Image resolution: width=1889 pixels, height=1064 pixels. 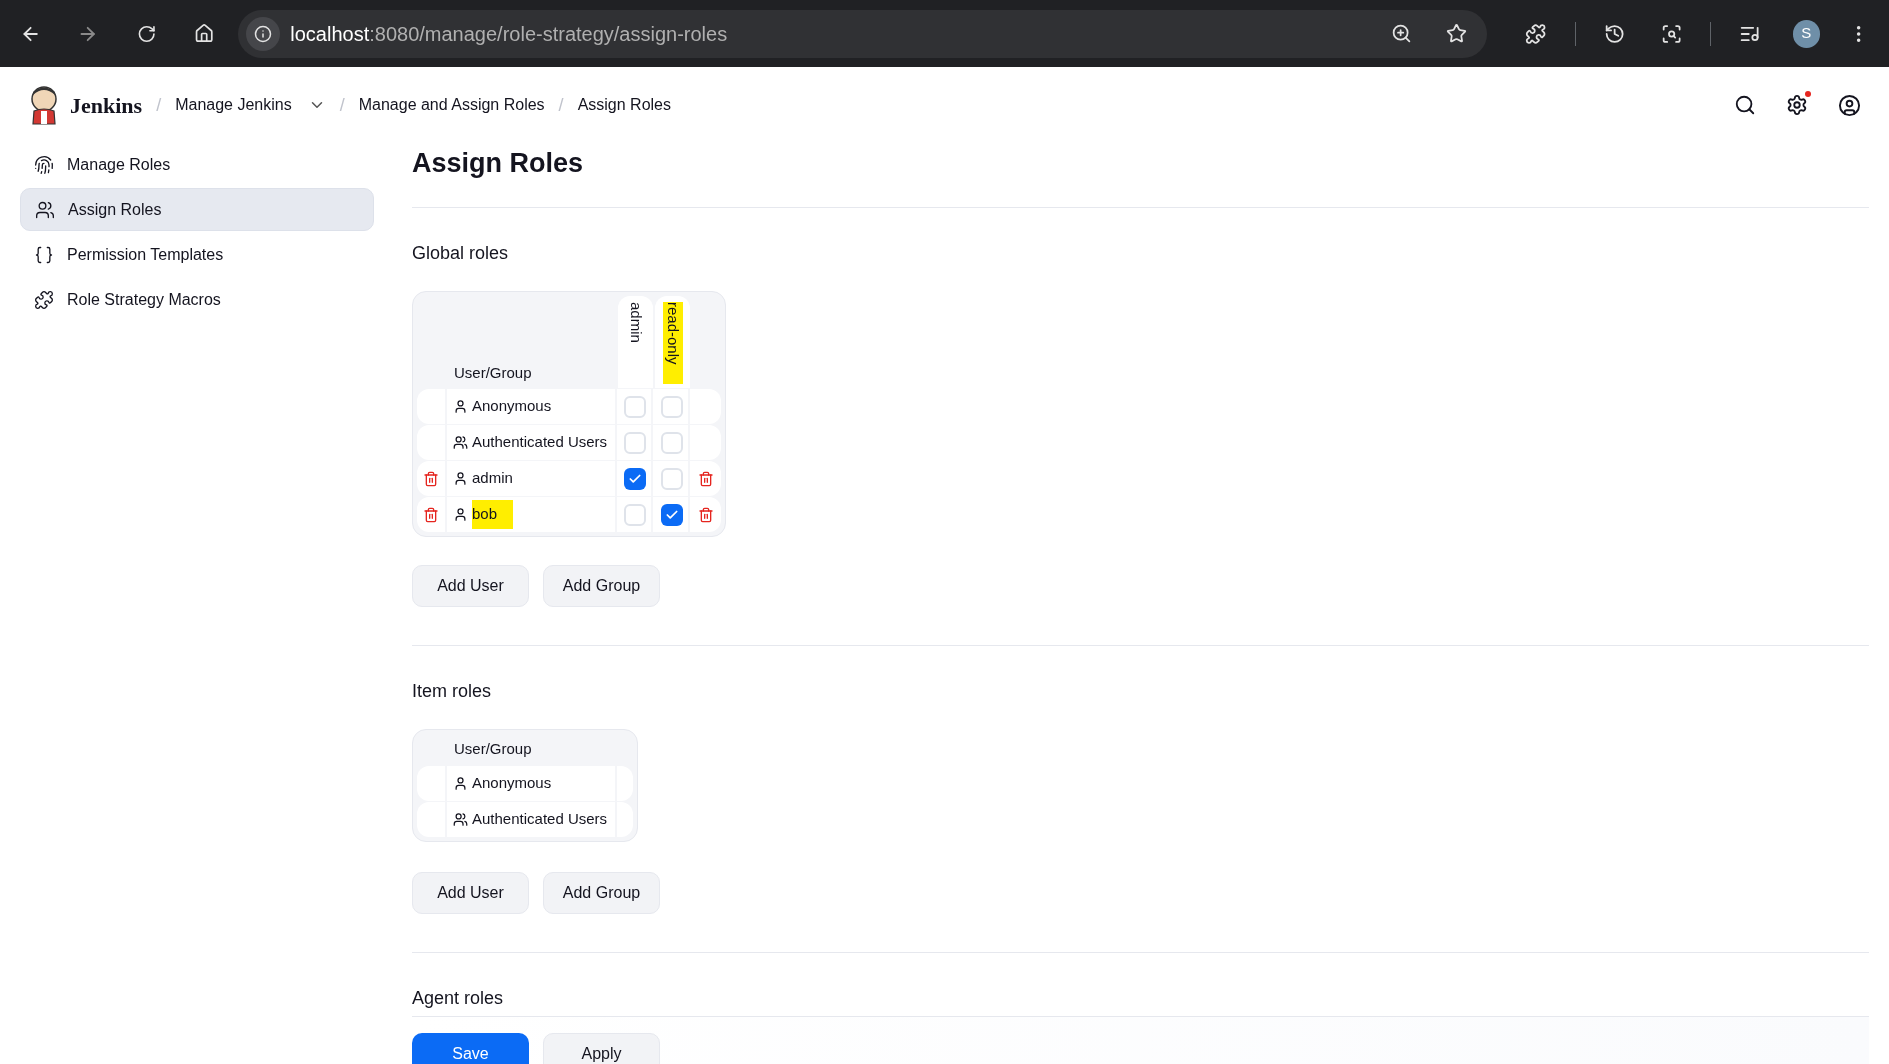 What do you see at coordinates (44, 299) in the screenshot?
I see `puzzle-icon` at bounding box center [44, 299].